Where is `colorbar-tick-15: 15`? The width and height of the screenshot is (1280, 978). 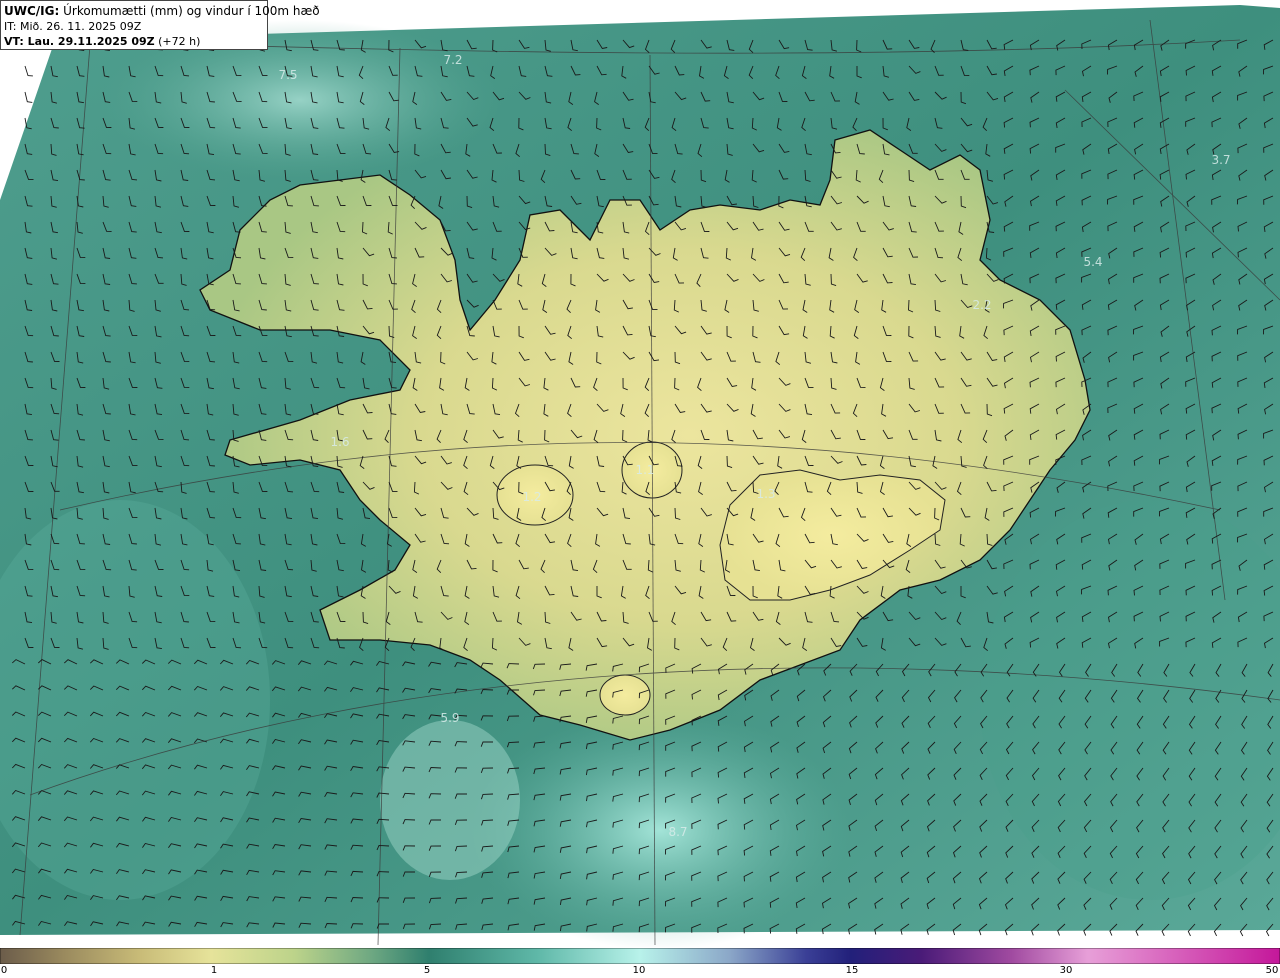 colorbar-tick-15: 15 is located at coordinates (852, 970).